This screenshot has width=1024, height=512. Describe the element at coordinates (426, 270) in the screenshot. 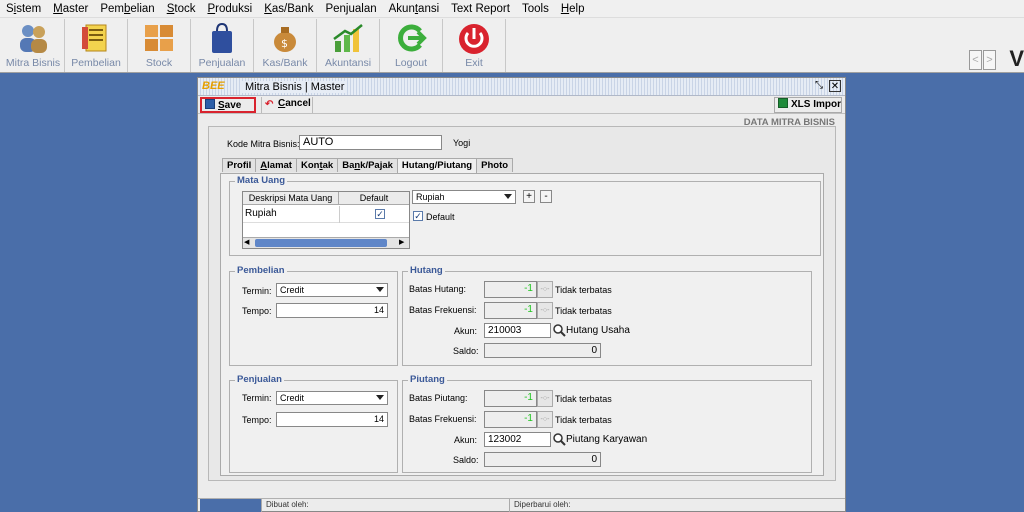

I see `hutang-title: Hutang` at that location.